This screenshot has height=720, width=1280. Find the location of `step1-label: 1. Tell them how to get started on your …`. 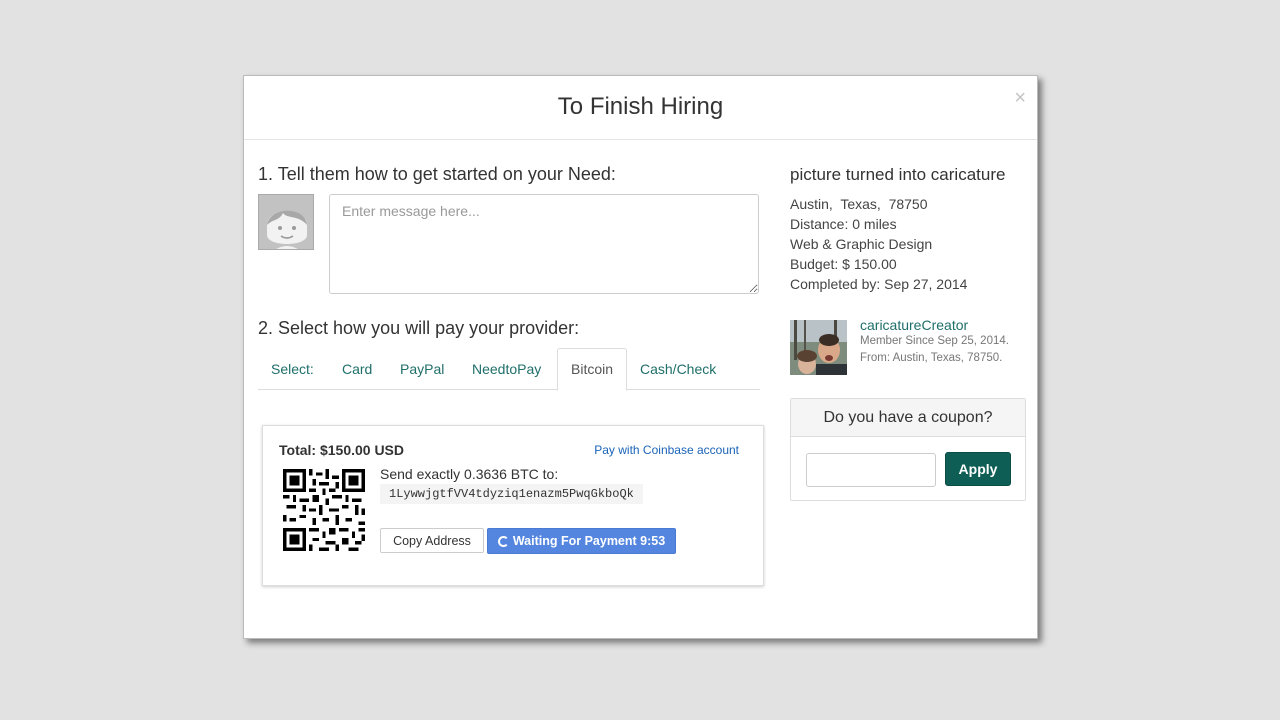

step1-label: 1. Tell them how to get started on your … is located at coordinates (437, 174).